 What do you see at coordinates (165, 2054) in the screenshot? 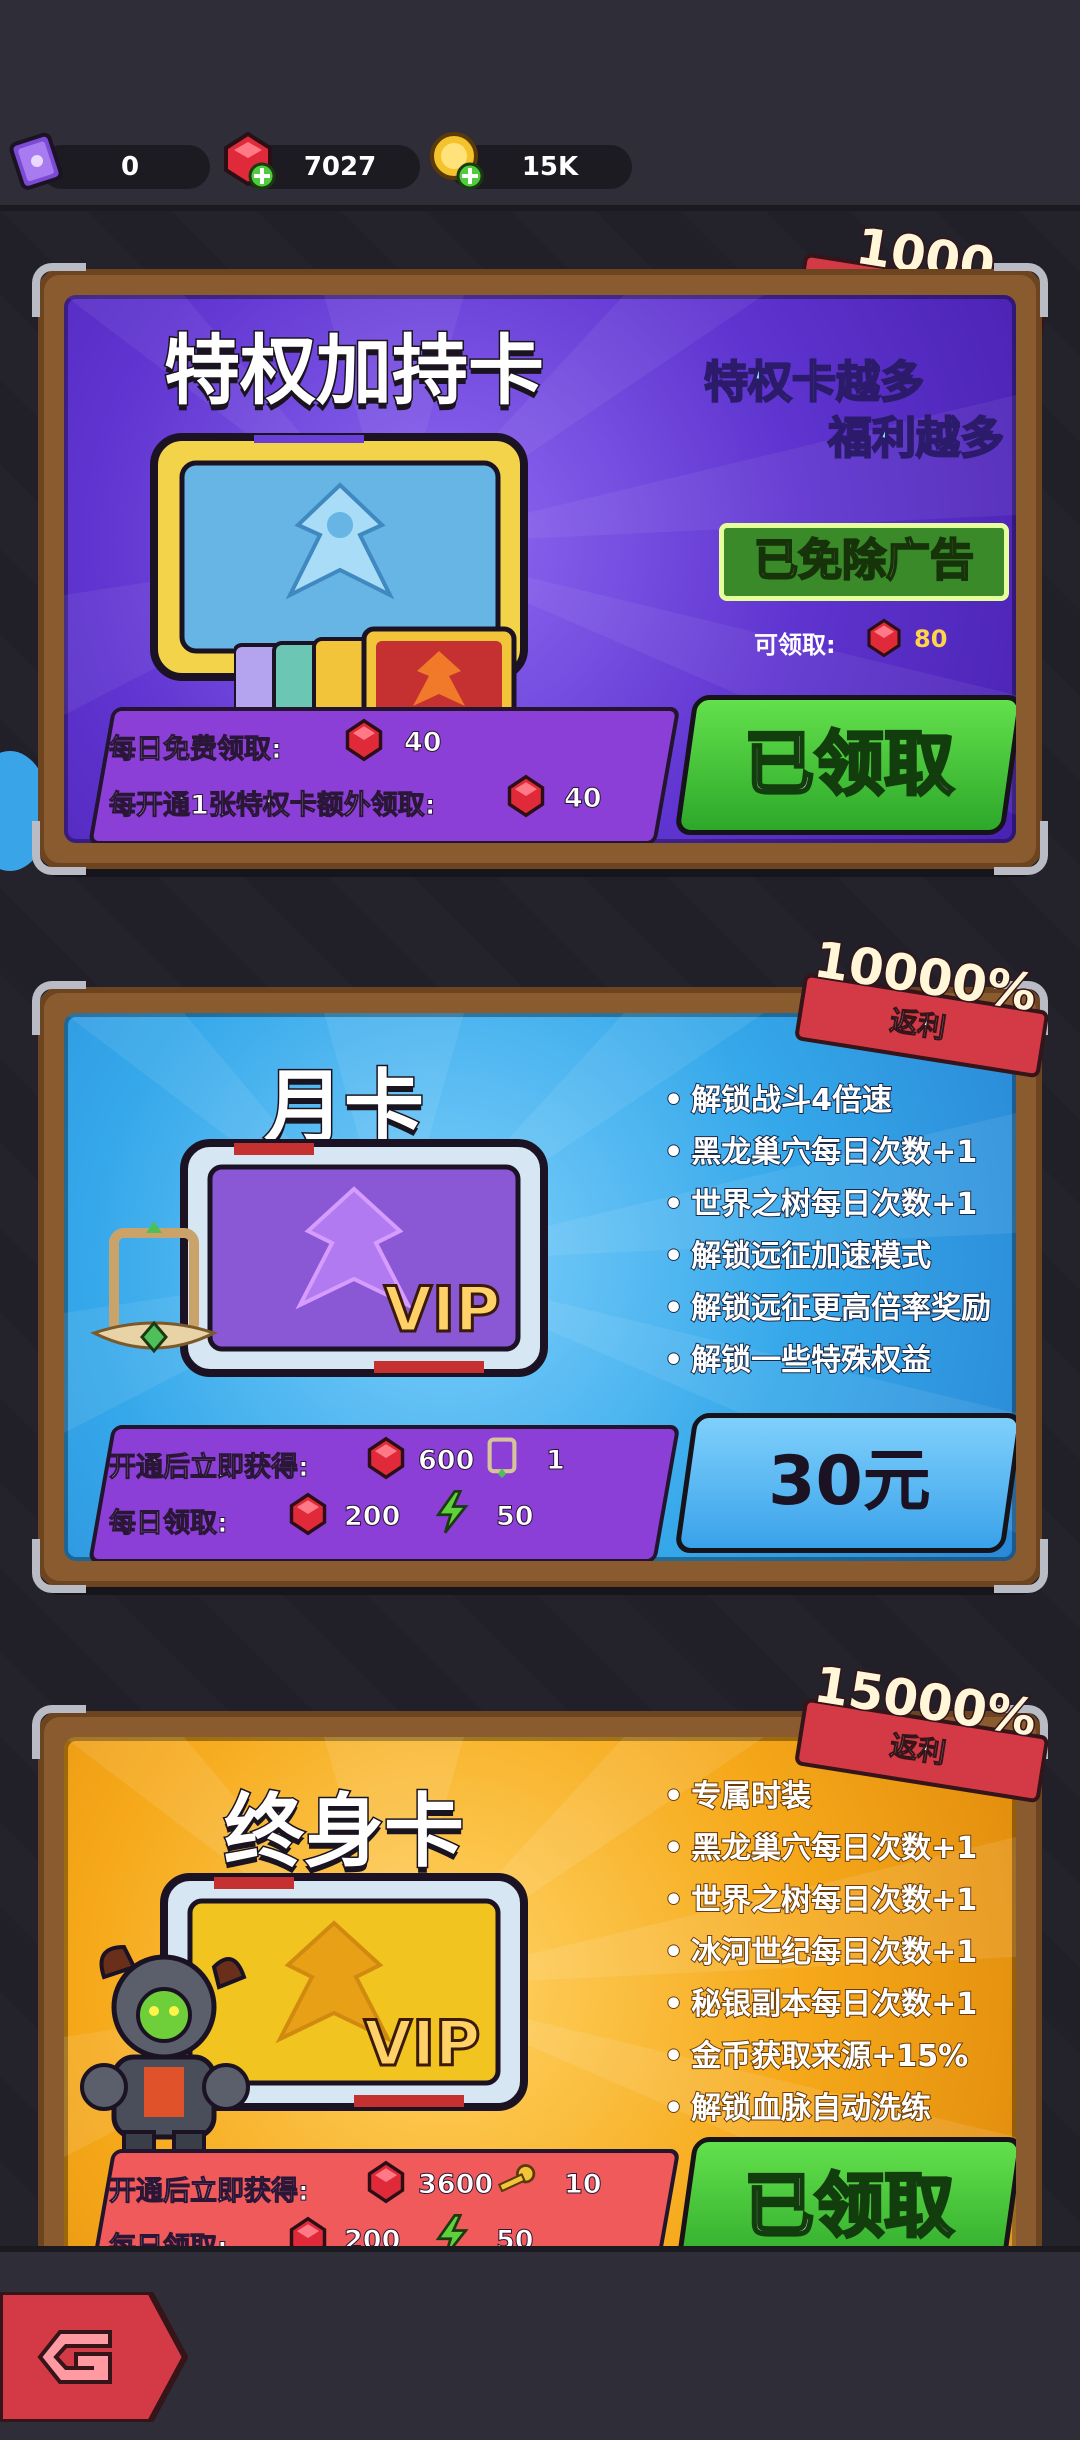
I see `armored-character-art` at bounding box center [165, 2054].